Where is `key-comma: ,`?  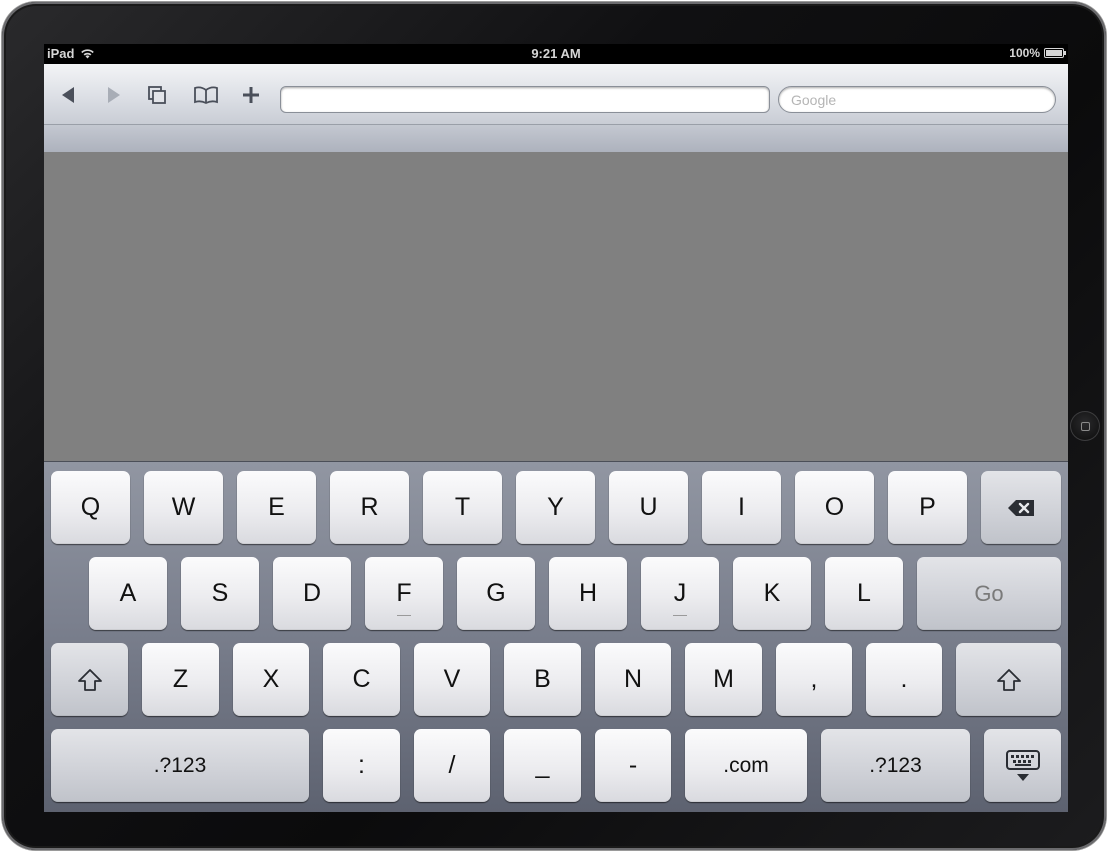 key-comma: , is located at coordinates (814, 679).